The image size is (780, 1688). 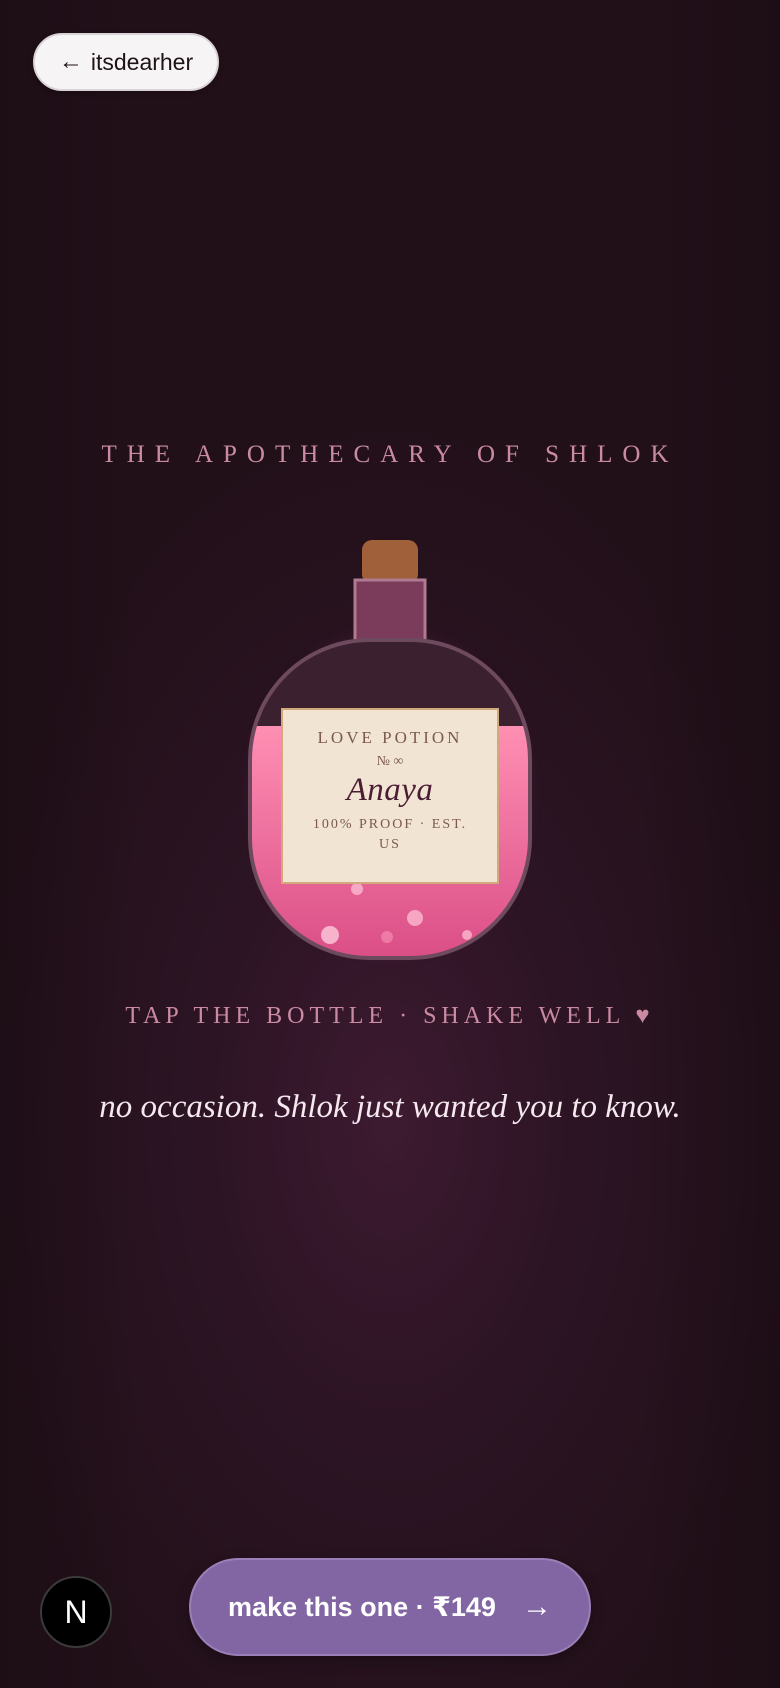 I want to click on n-logo-icon: N, so click(x=76, y=1611).